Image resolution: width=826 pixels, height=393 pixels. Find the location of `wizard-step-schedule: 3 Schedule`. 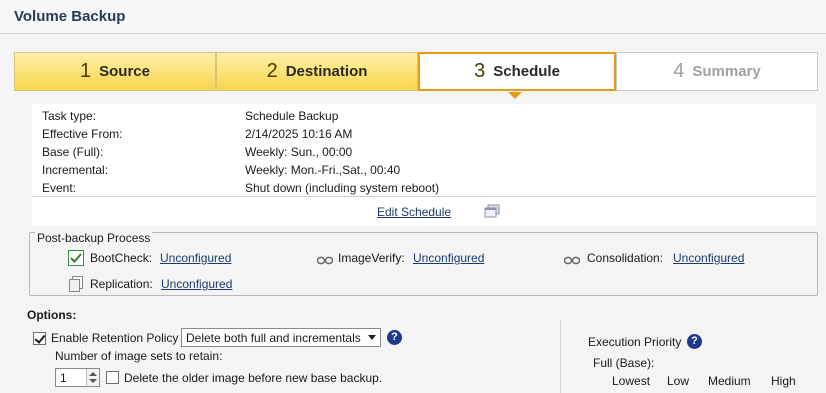

wizard-step-schedule: 3 Schedule is located at coordinates (517, 71).